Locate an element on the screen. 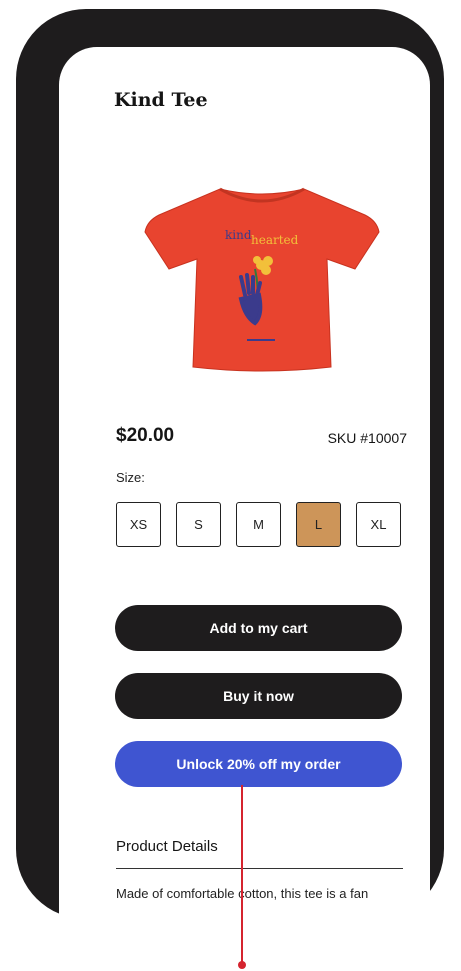 This screenshot has width=461, height=971. tshirt-shape is located at coordinates (262, 280).